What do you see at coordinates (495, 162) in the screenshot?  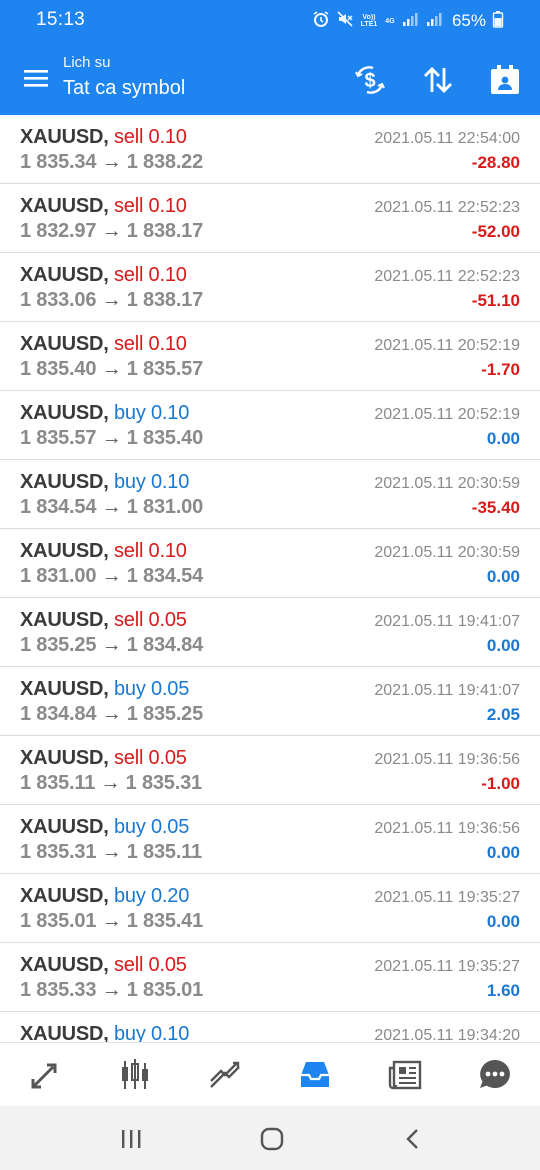 I see `trade-profit: -28.80` at bounding box center [495, 162].